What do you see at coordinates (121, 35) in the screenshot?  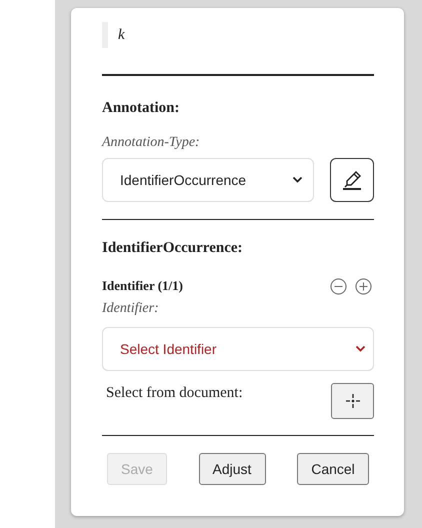 I see `quote-text: k` at bounding box center [121, 35].